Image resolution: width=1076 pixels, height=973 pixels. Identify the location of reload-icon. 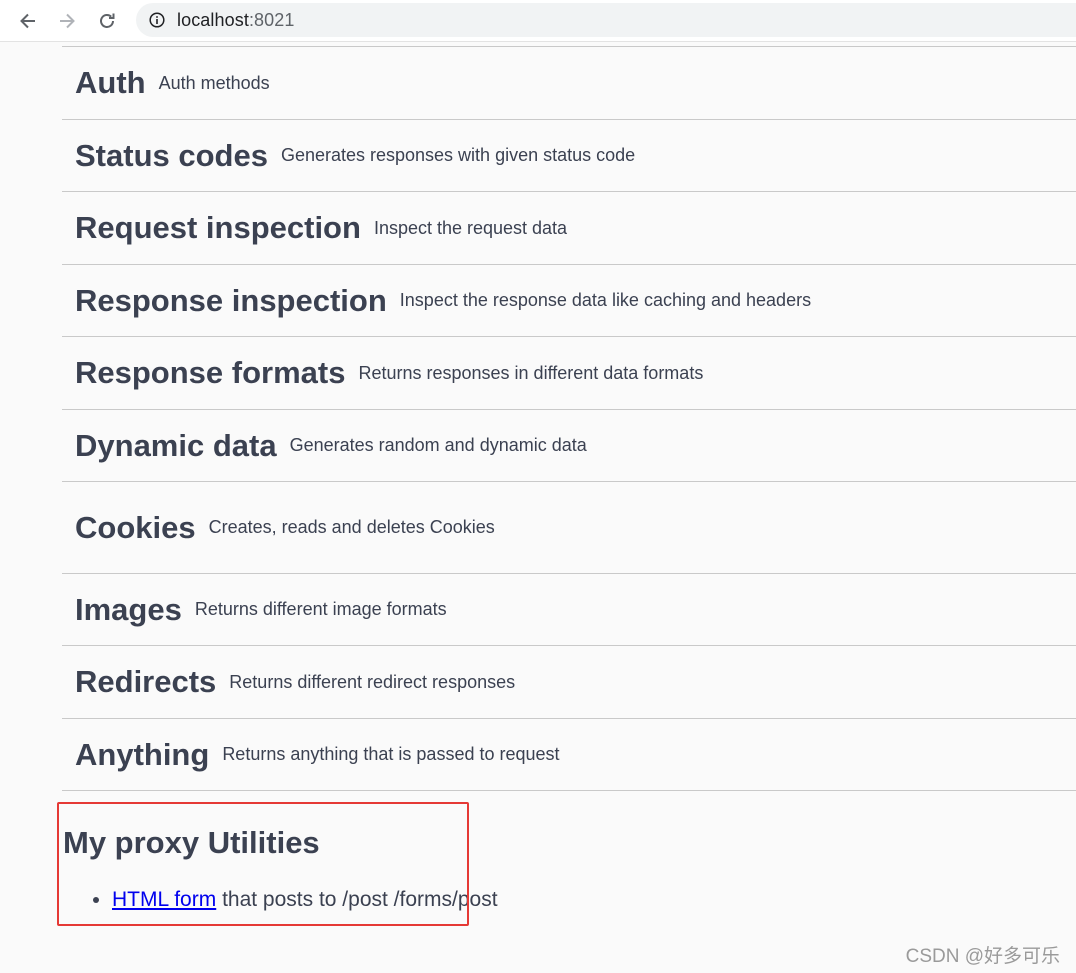
(107, 20).